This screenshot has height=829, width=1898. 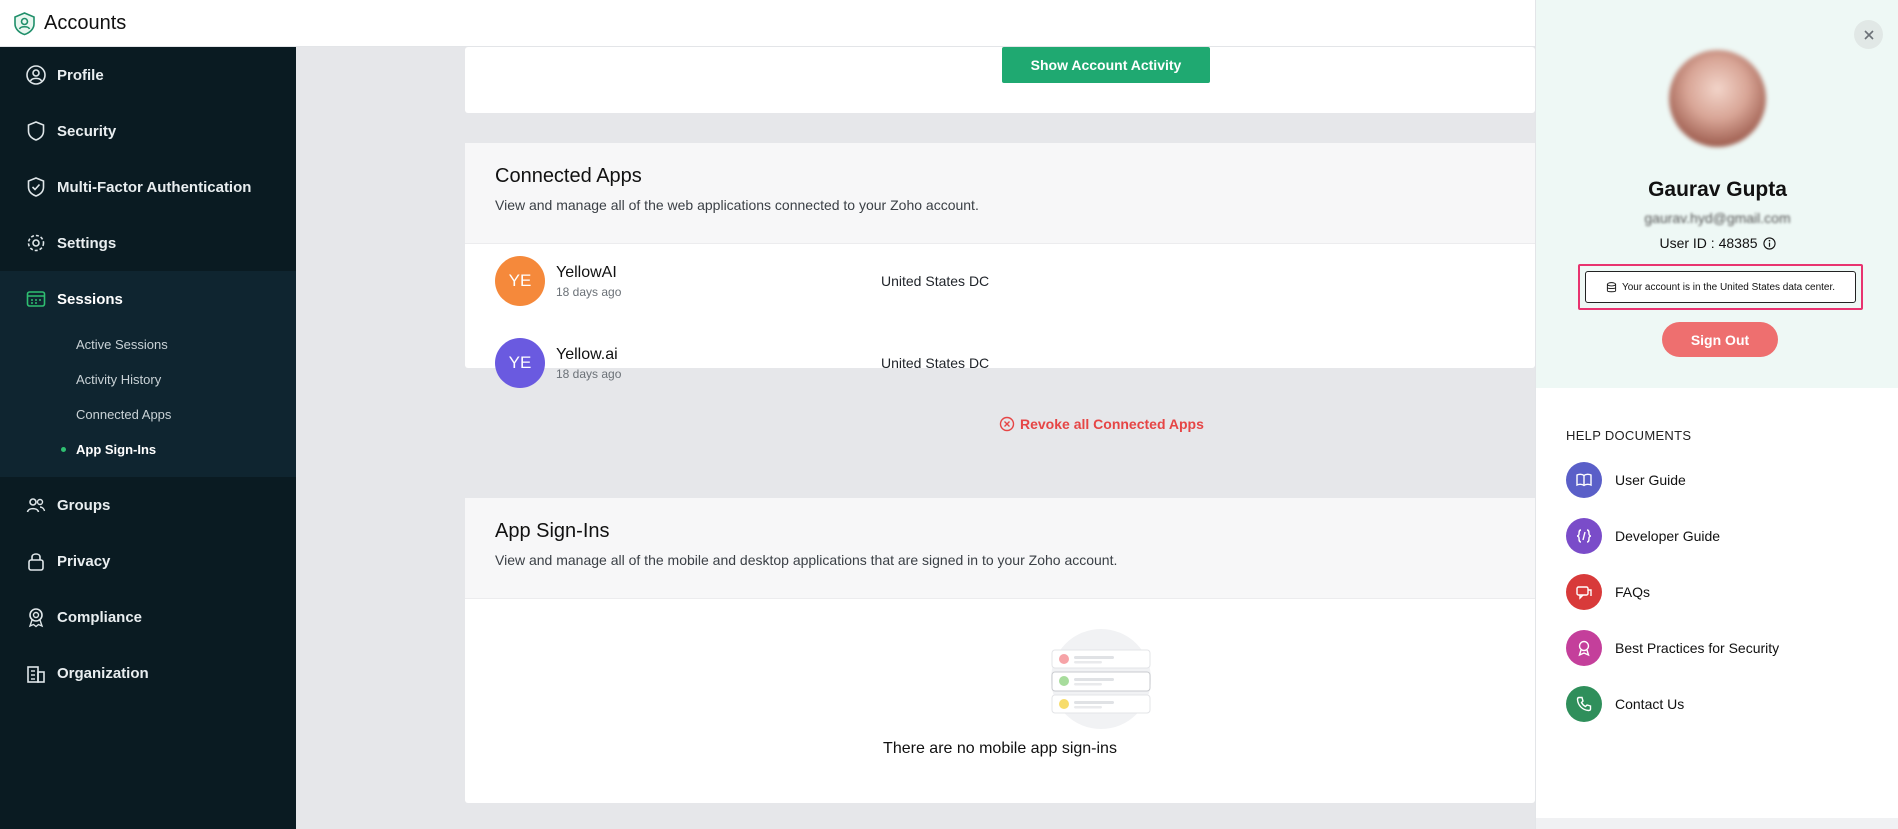 I want to click on help-item-label: Contact Us, so click(x=1650, y=704).